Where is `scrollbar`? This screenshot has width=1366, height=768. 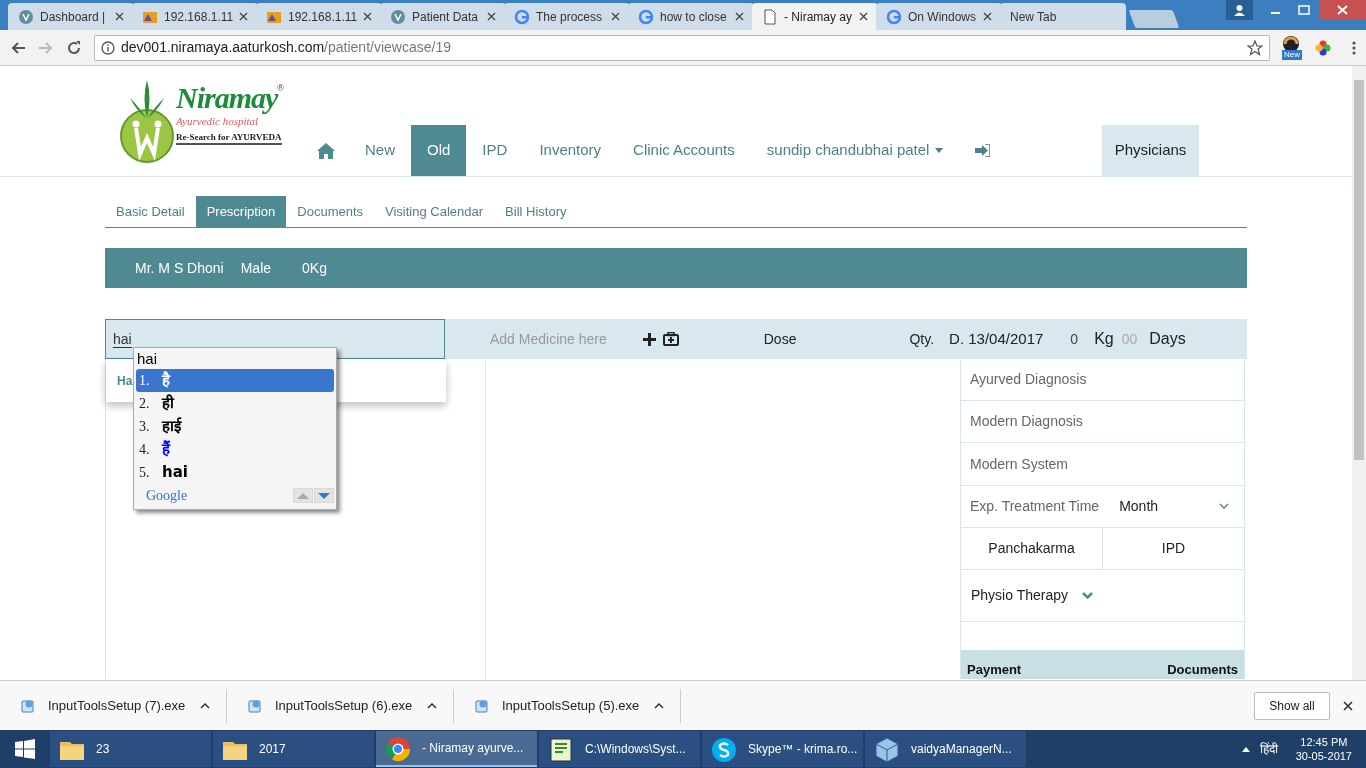
scrollbar is located at coordinates (1359, 373).